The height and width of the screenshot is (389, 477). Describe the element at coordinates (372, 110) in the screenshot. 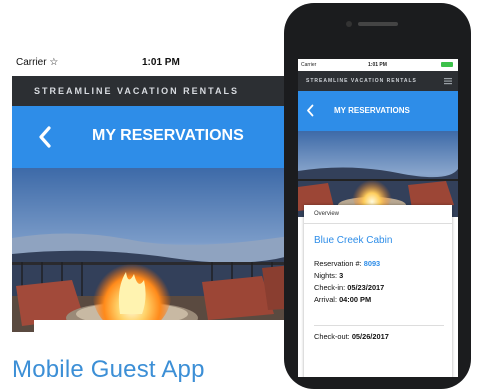

I see `phone-page-title: MY RESERVATIONS` at that location.